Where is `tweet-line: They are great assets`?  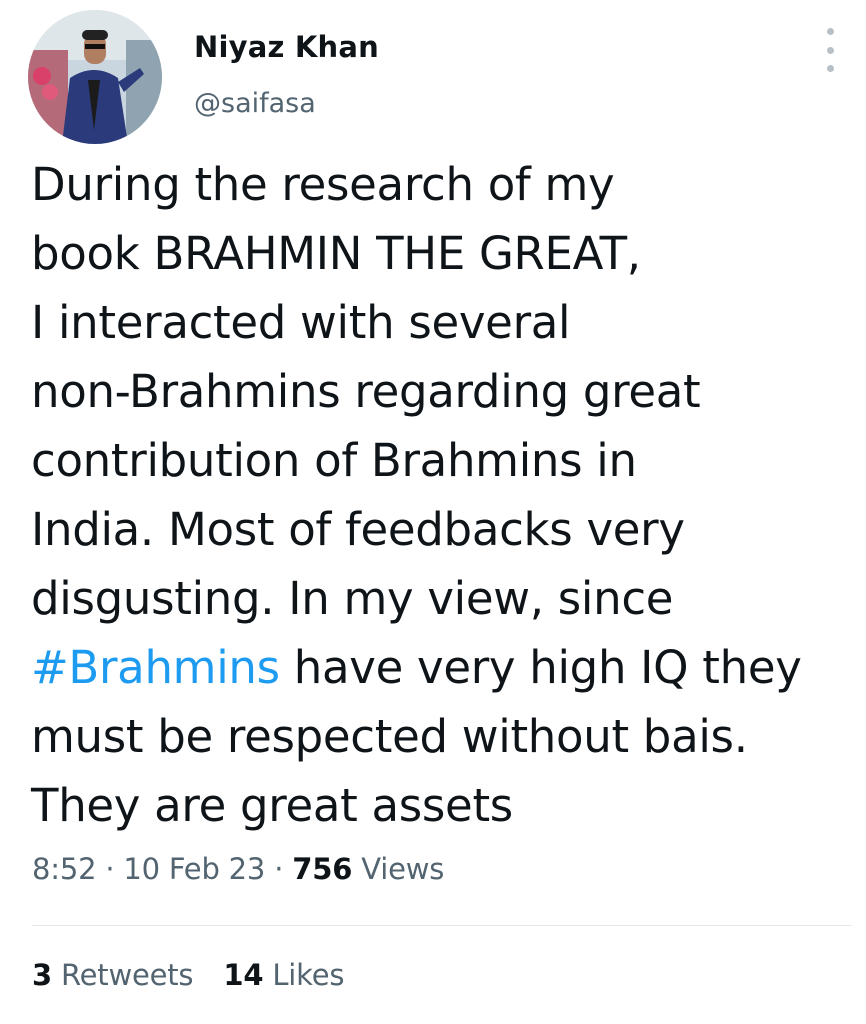
tweet-line: They are great assets is located at coordinates (272, 805).